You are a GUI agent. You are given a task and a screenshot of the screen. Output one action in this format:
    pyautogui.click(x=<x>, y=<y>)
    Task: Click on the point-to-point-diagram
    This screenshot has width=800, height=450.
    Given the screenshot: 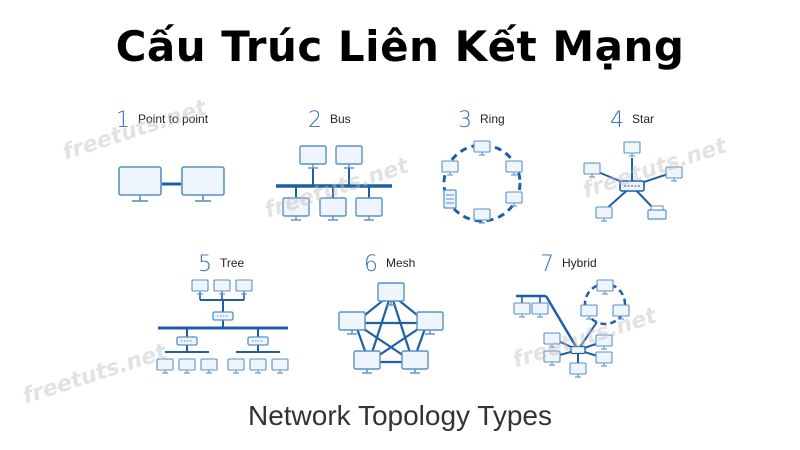 What is the action you would take?
    pyautogui.click(x=171, y=184)
    